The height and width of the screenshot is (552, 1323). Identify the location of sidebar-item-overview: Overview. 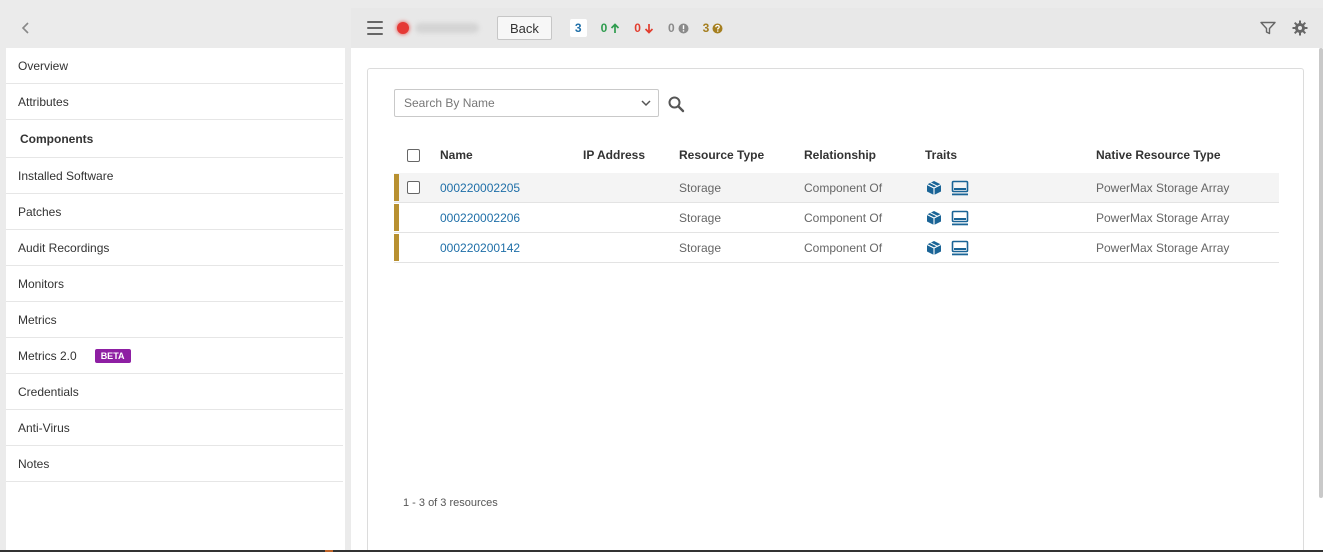
(174, 66).